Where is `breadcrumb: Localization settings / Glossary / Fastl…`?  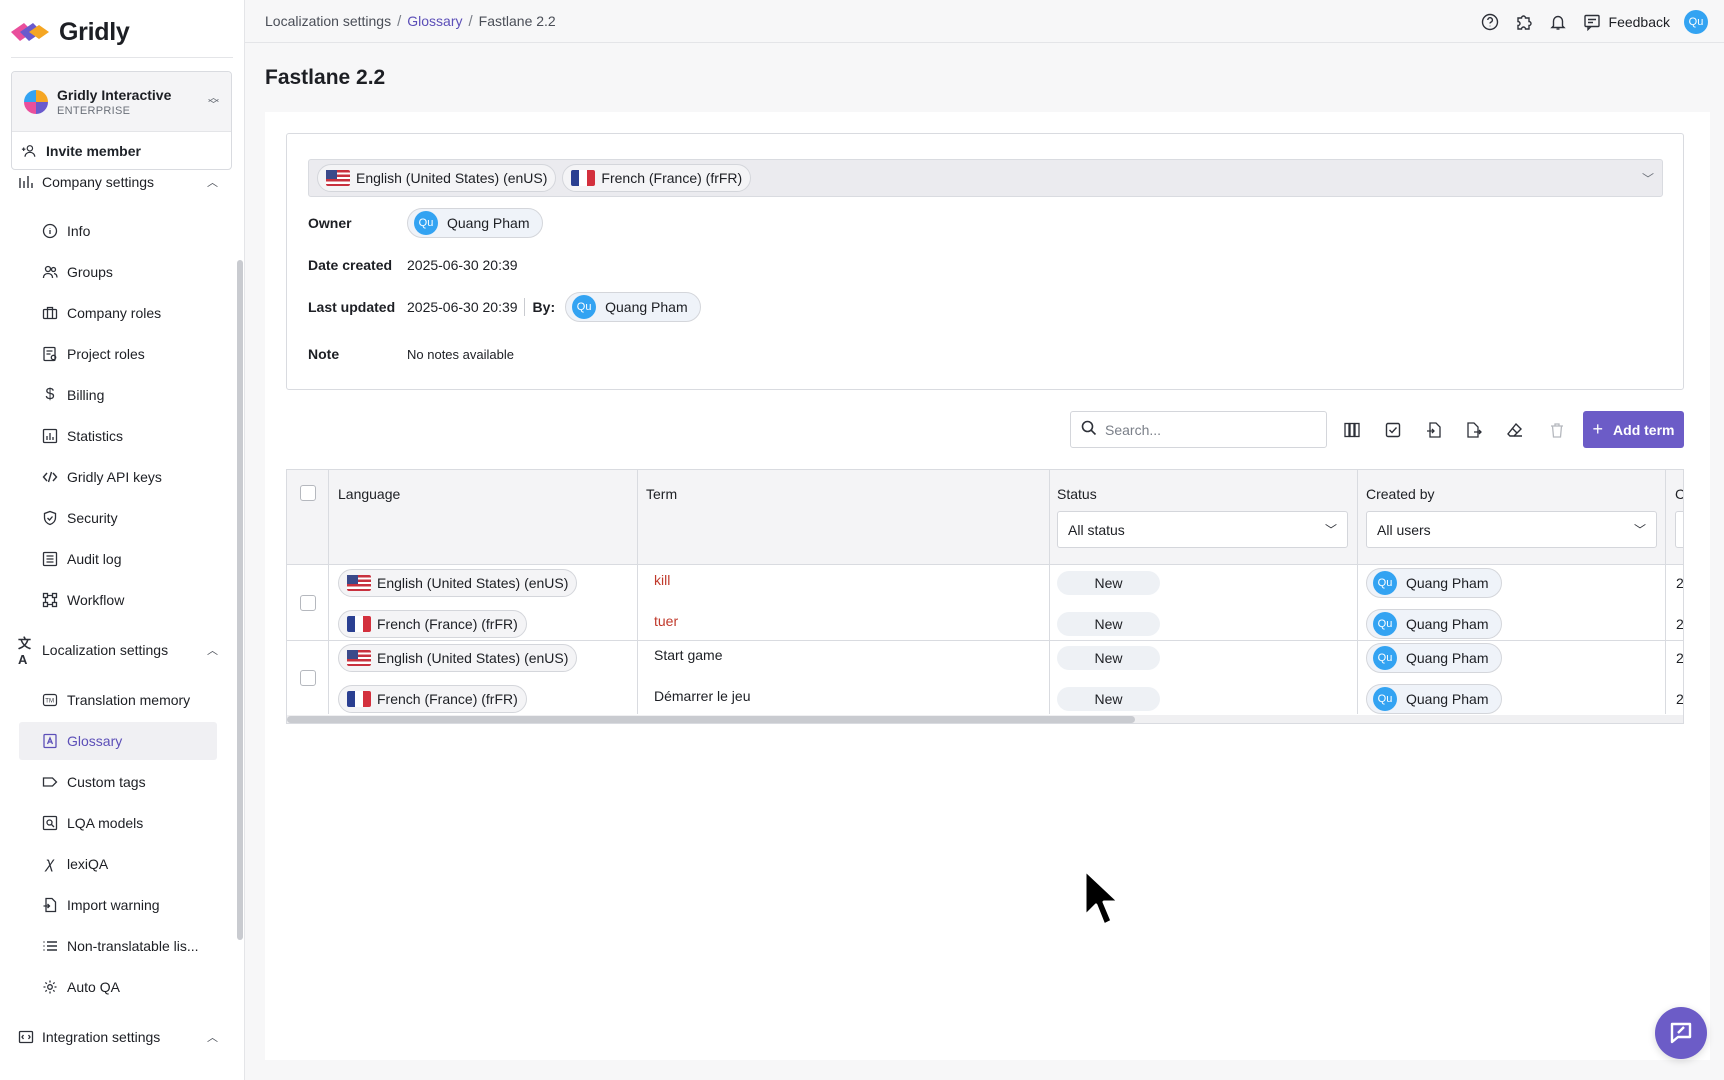
breadcrumb: Localization settings / Glossary / Fastl… is located at coordinates (410, 21).